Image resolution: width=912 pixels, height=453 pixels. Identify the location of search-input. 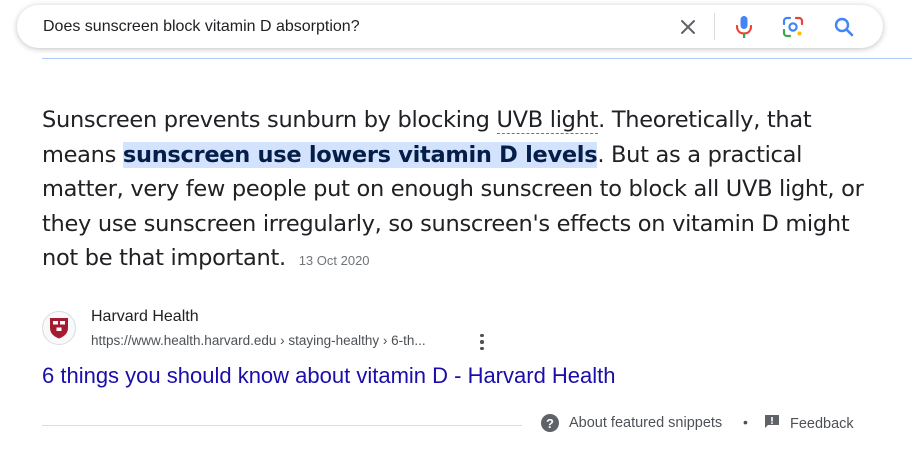
(343, 26).